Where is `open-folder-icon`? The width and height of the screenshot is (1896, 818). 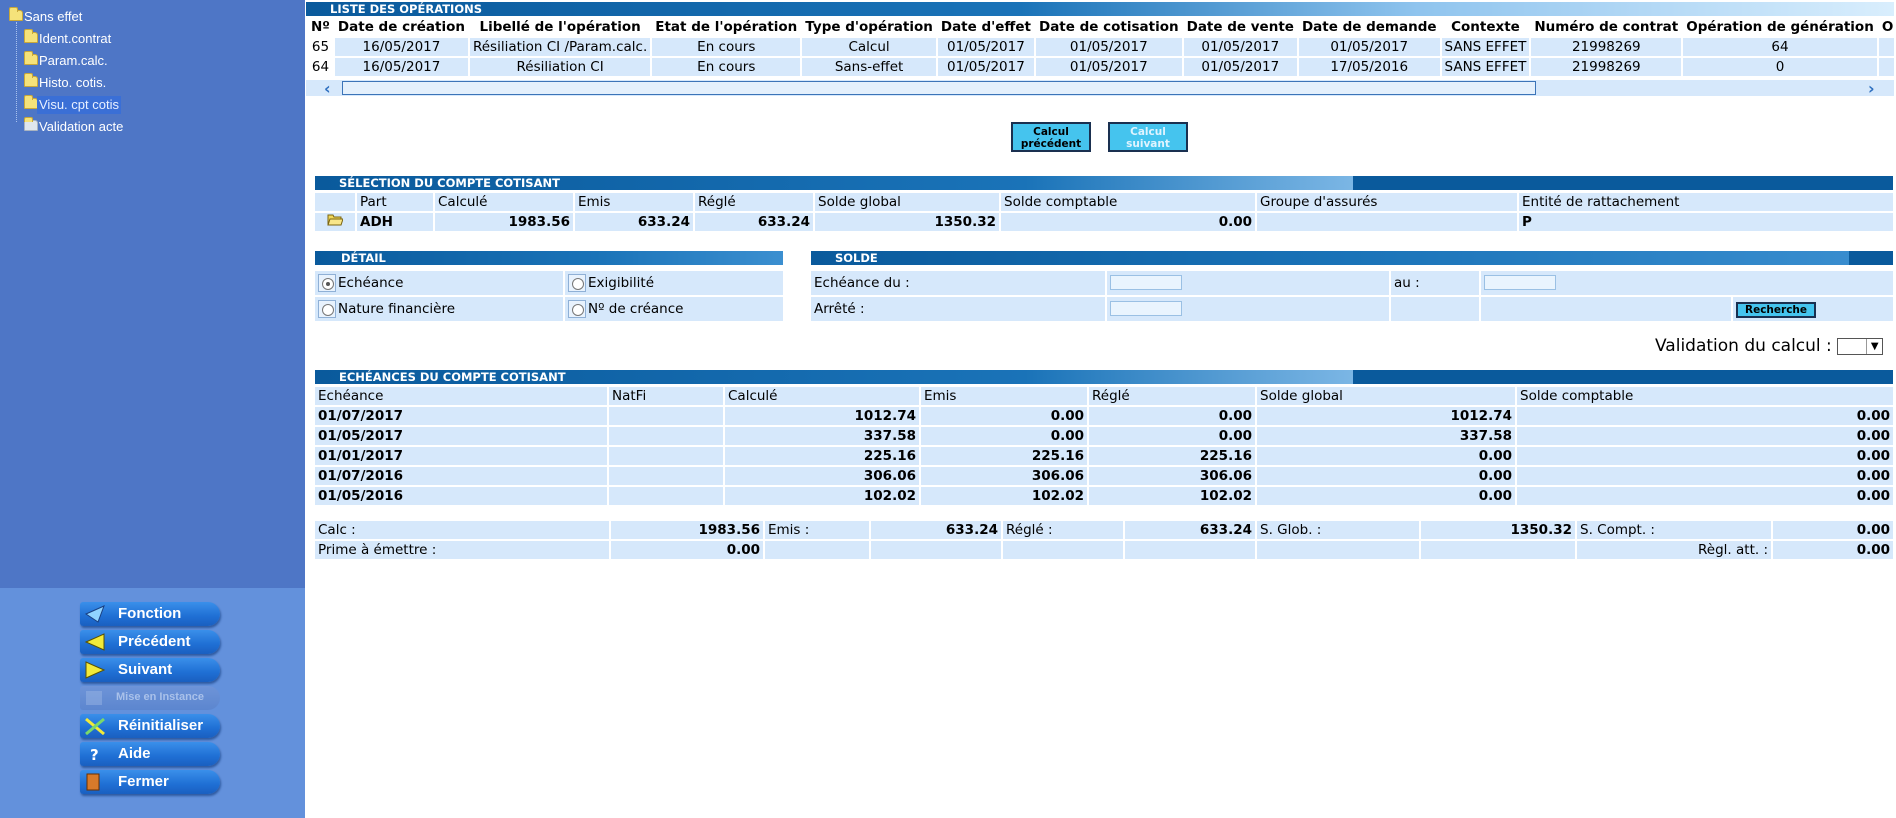 open-folder-icon is located at coordinates (335, 219).